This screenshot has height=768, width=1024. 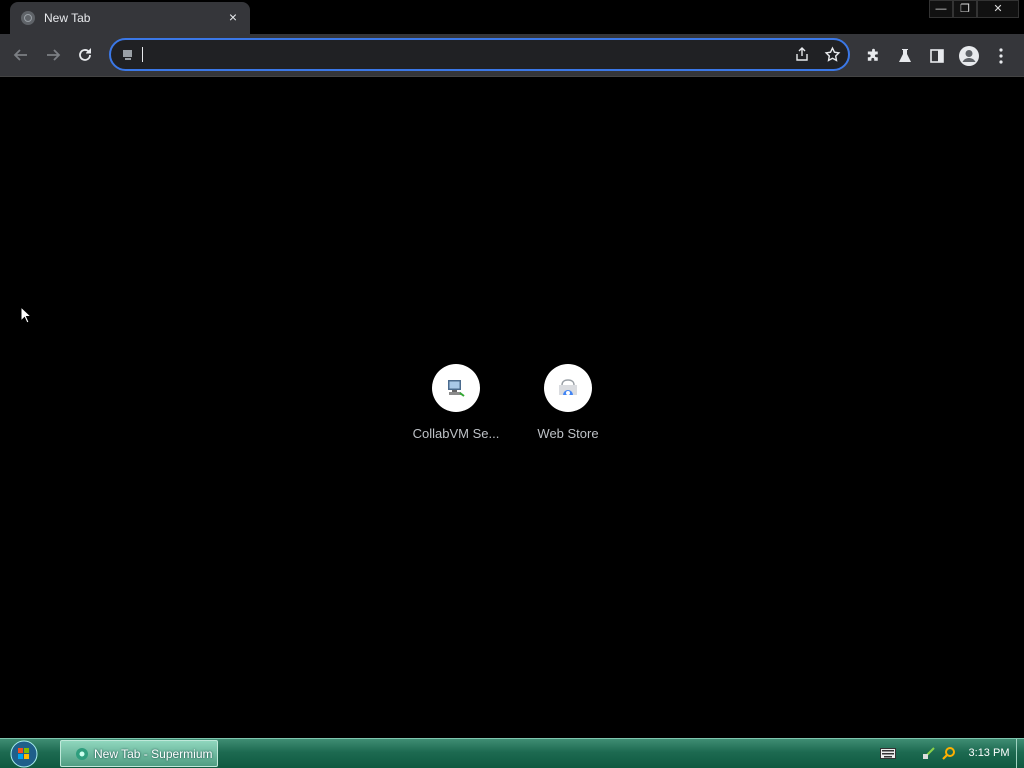 I want to click on shortcut-label: Web Store, so click(x=568, y=433).